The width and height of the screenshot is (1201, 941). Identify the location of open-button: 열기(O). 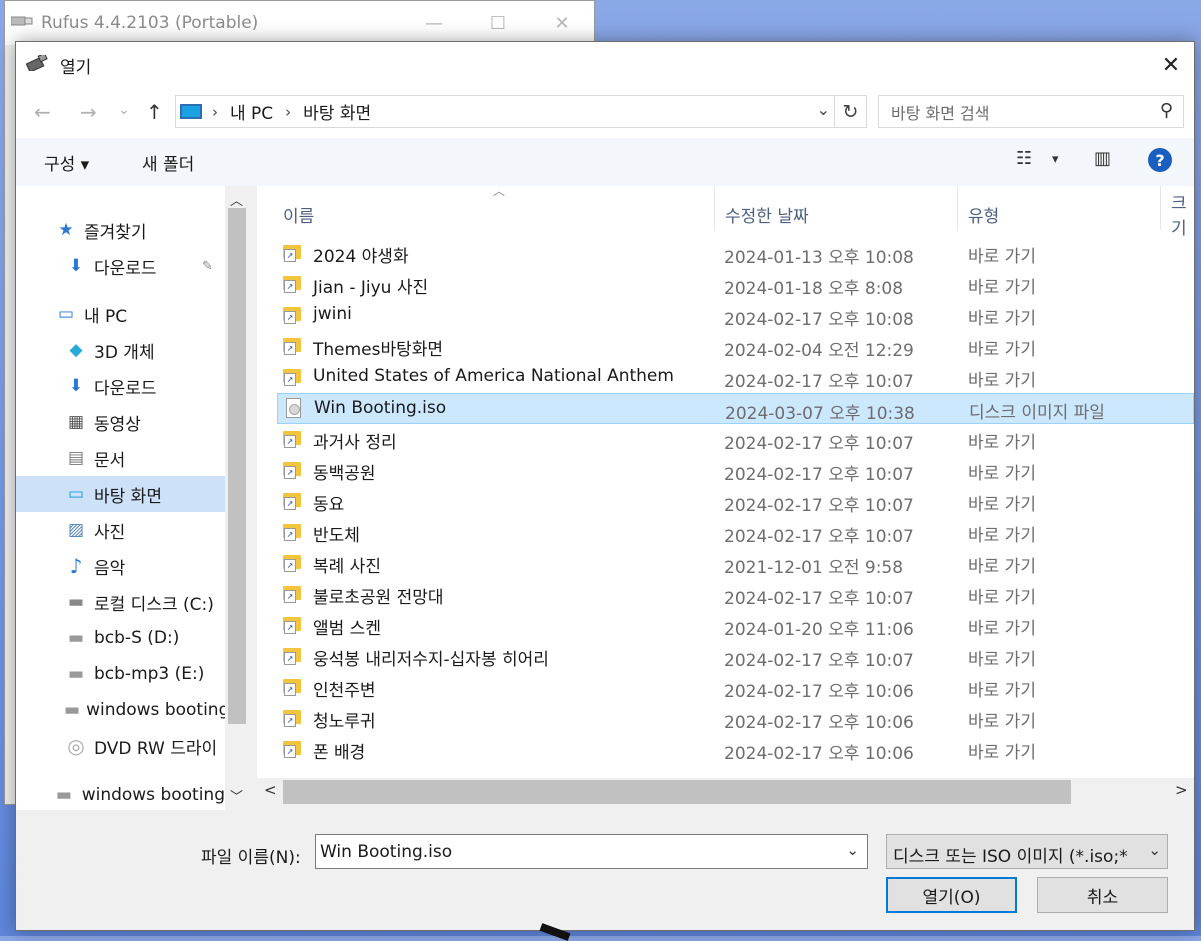
(951, 895).